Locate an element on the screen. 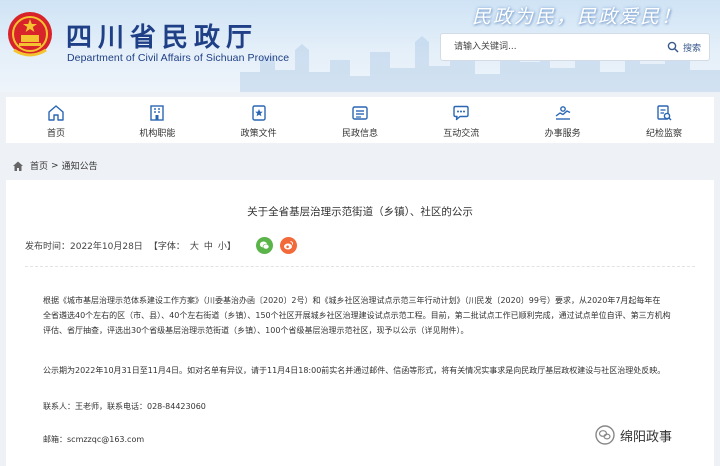  breadcrumb: 首页 > 通知公告 is located at coordinates (55, 165).